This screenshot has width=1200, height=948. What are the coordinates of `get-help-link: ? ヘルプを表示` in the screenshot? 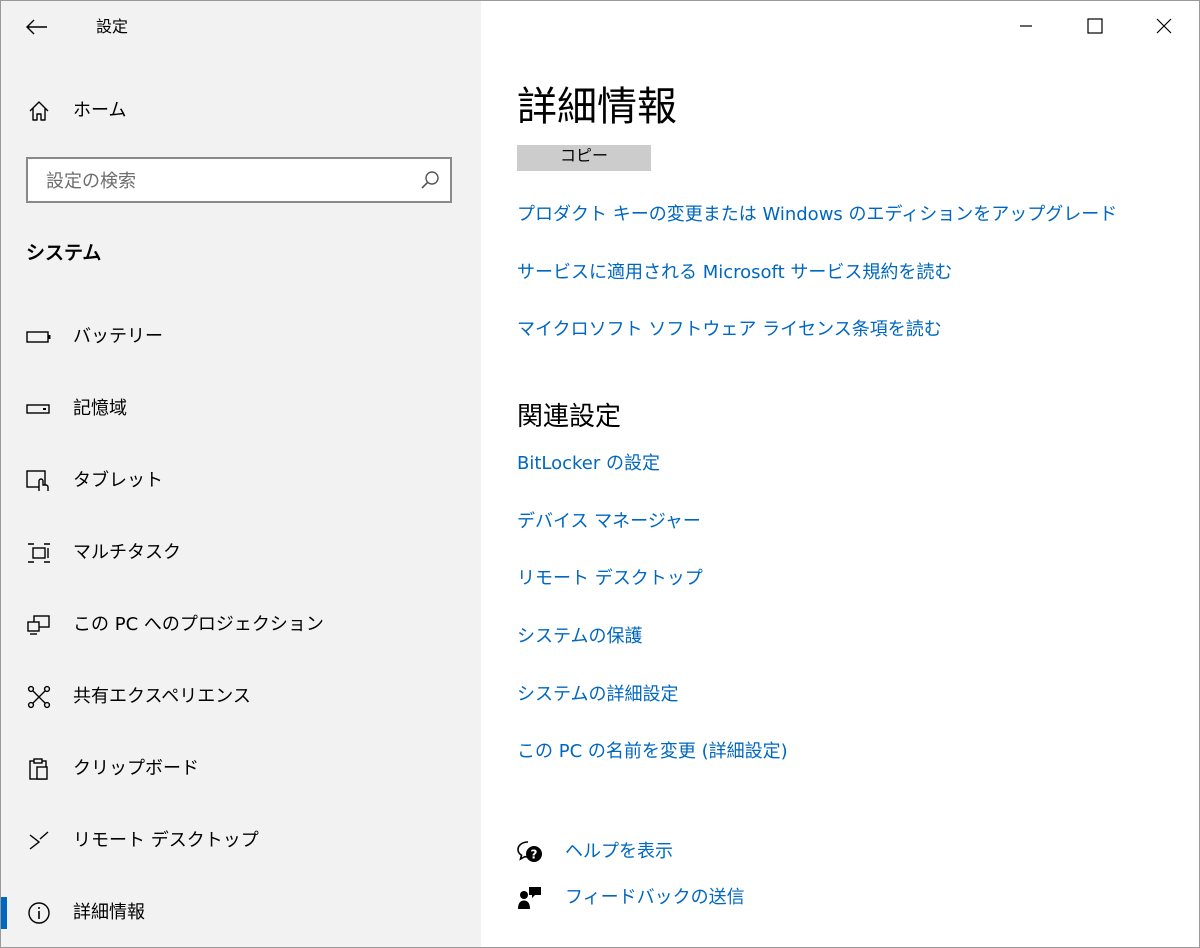 It's located at (667, 852).